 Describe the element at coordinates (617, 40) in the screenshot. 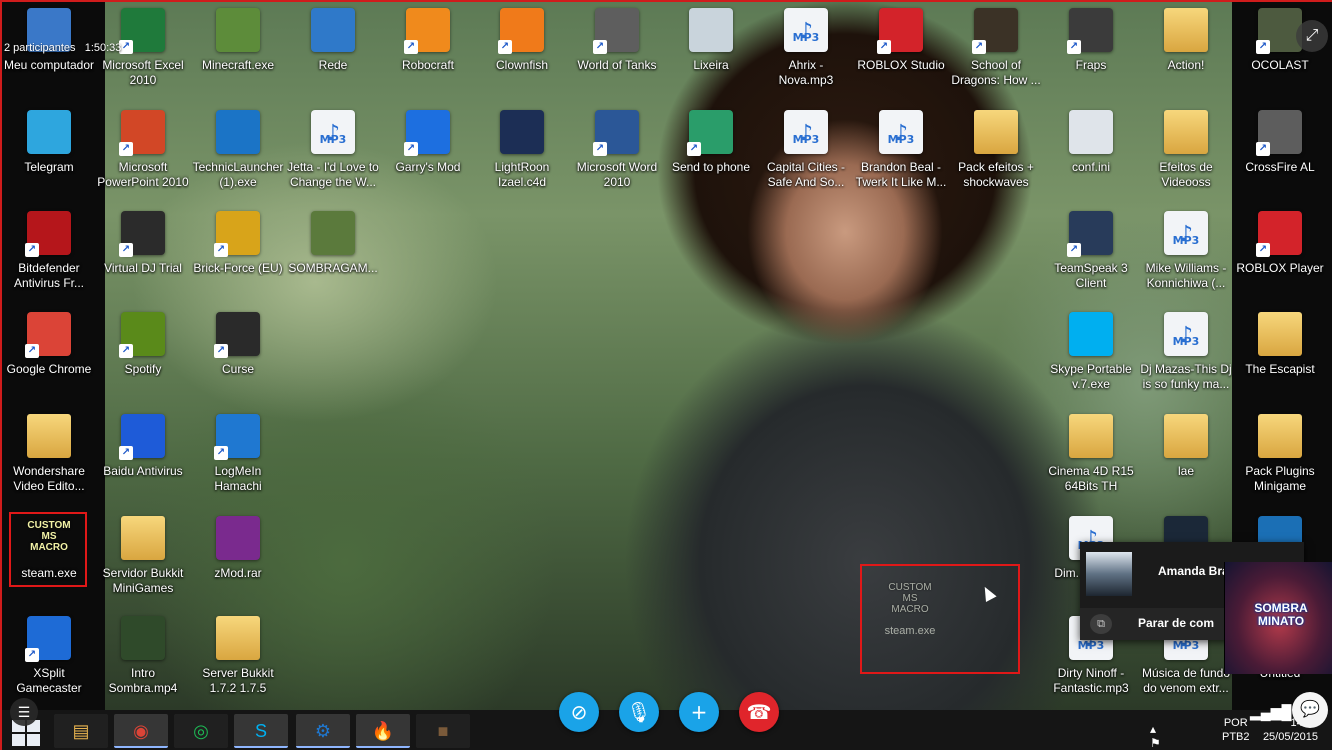

I see `desktop-icon: World of Tanks` at that location.